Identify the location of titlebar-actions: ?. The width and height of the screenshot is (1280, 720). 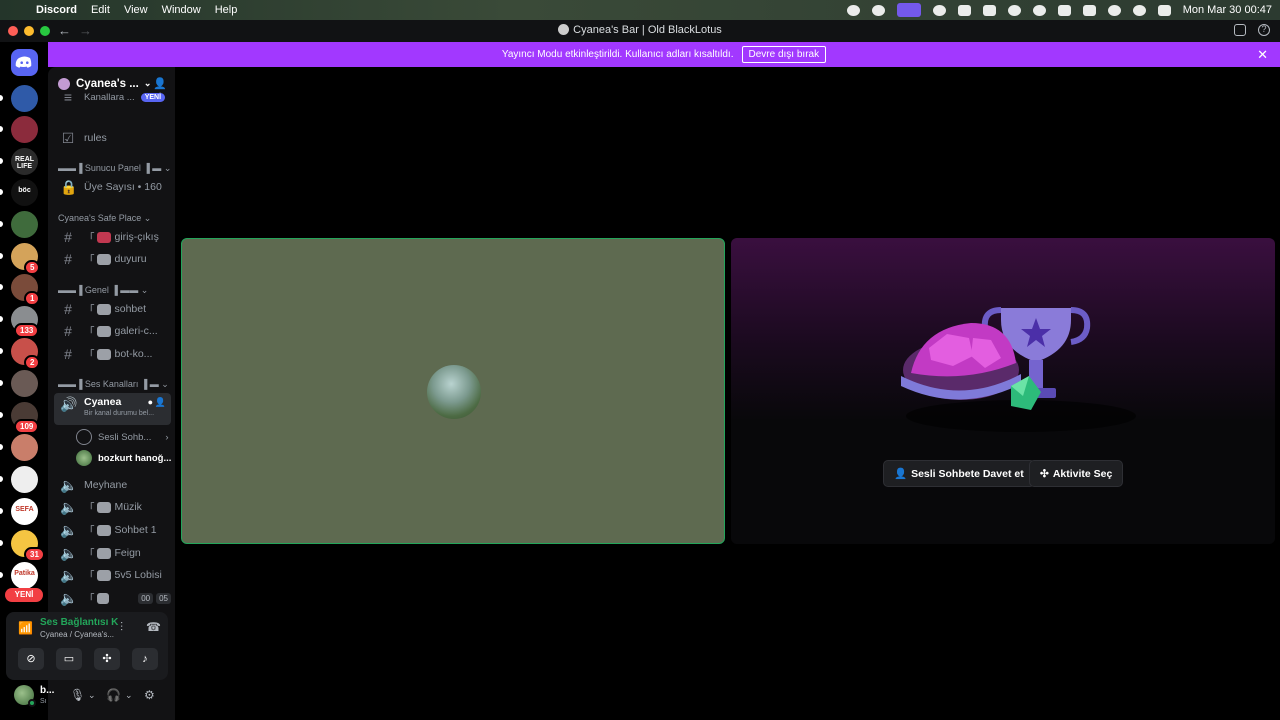
(1252, 30).